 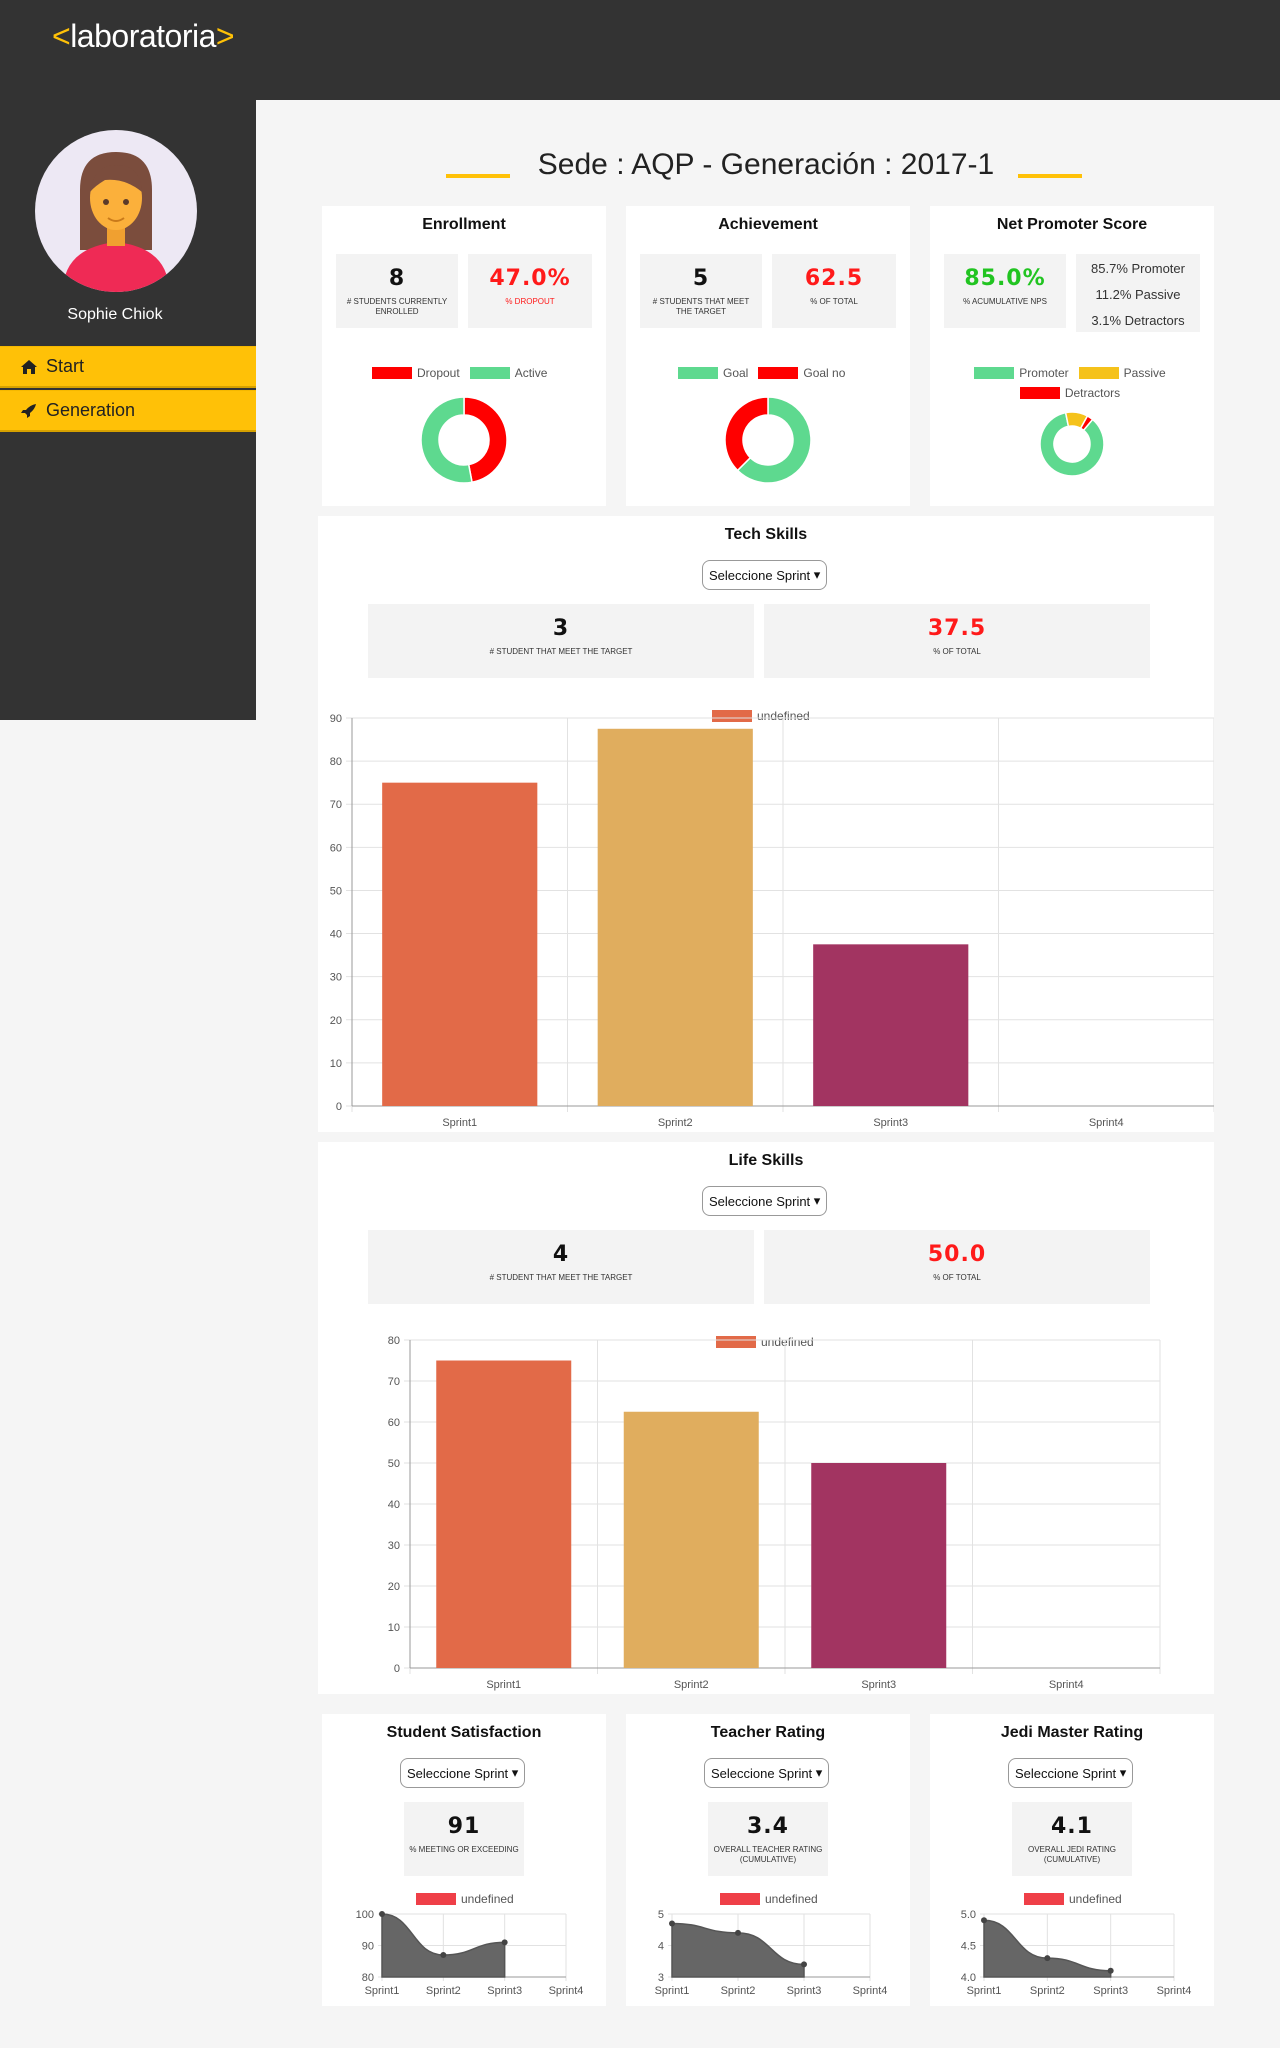 I want to click on nav-generation: Generation, so click(x=128, y=411).